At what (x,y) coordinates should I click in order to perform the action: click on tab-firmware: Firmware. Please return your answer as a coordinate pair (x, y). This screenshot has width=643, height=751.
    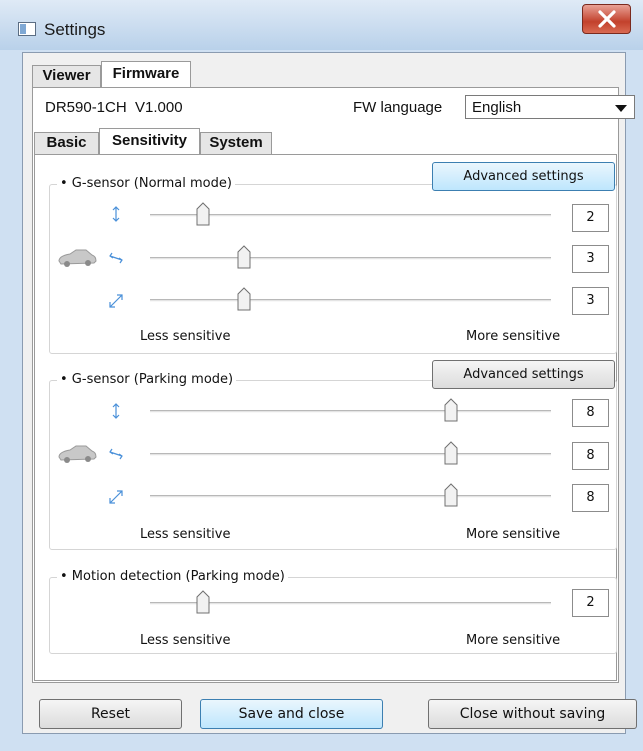
    Looking at the image, I should click on (146, 74).